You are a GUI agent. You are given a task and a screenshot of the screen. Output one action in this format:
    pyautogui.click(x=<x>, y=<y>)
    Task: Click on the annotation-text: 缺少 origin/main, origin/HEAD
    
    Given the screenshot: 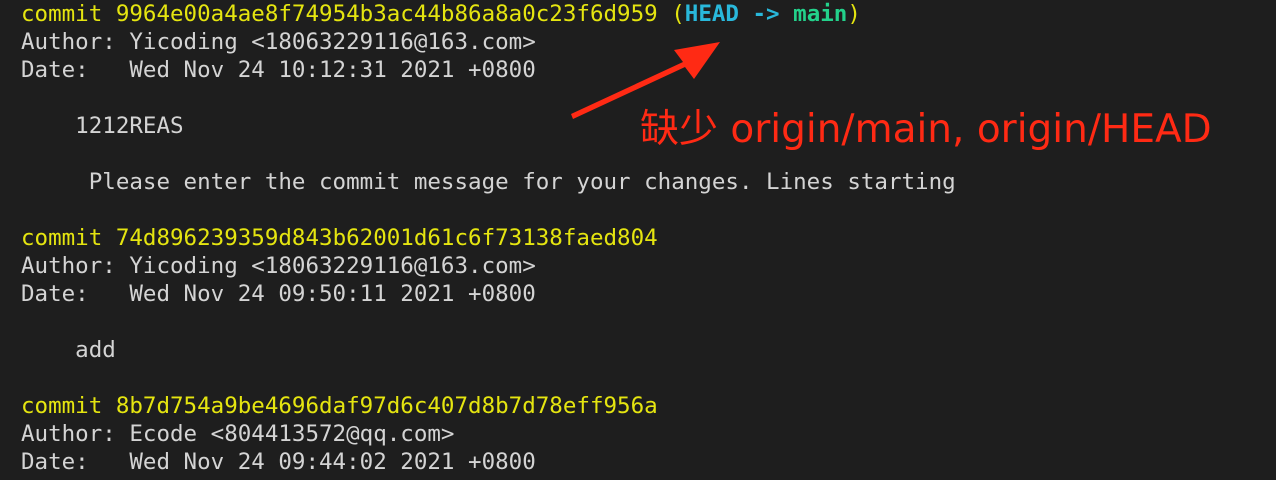 What is the action you would take?
    pyautogui.click(x=926, y=129)
    